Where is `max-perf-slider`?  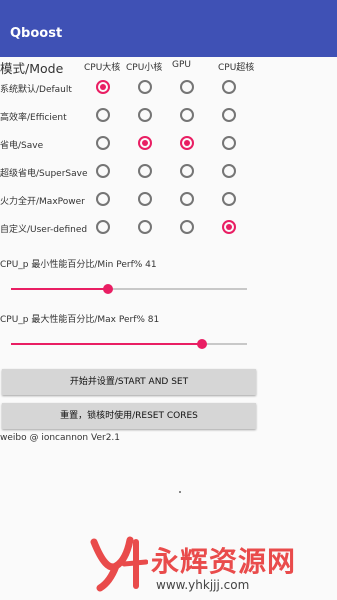
max-perf-slider is located at coordinates (129, 344).